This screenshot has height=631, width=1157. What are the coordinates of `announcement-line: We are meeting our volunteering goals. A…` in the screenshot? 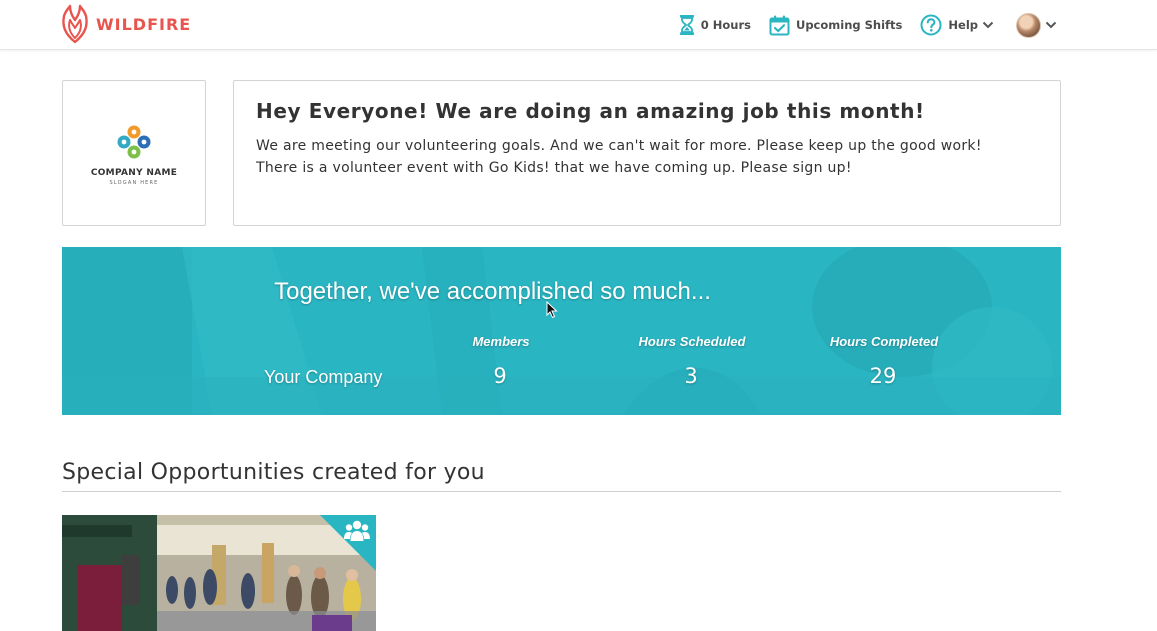 It's located at (619, 146).